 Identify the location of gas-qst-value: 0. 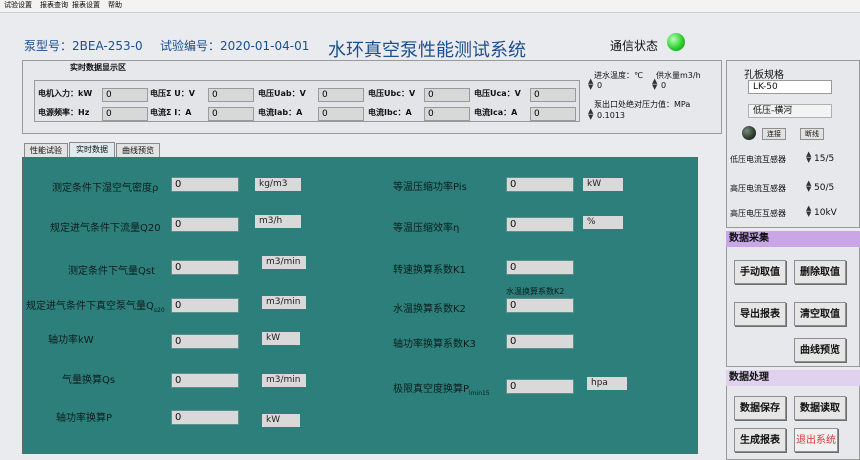
(205, 267).